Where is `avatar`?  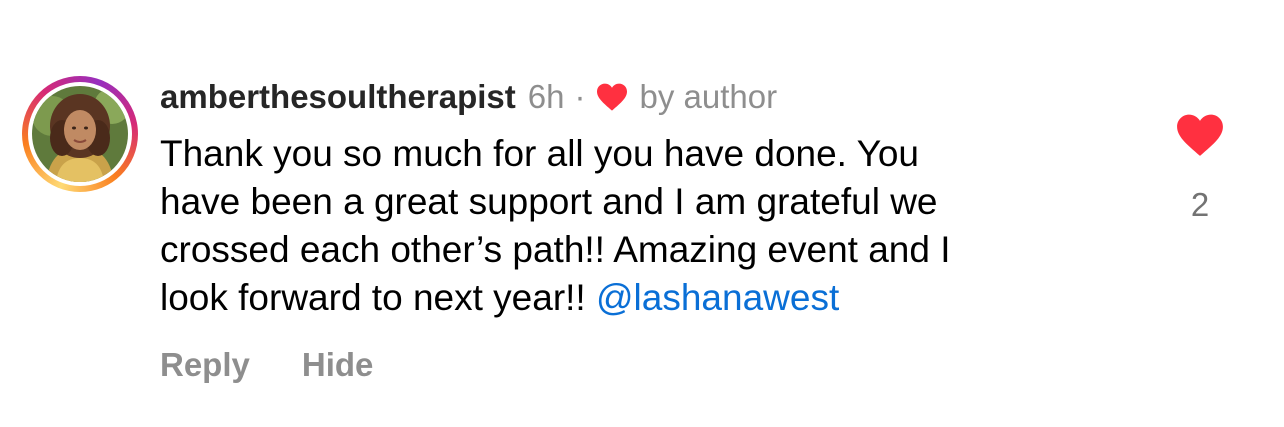
avatar is located at coordinates (80, 134).